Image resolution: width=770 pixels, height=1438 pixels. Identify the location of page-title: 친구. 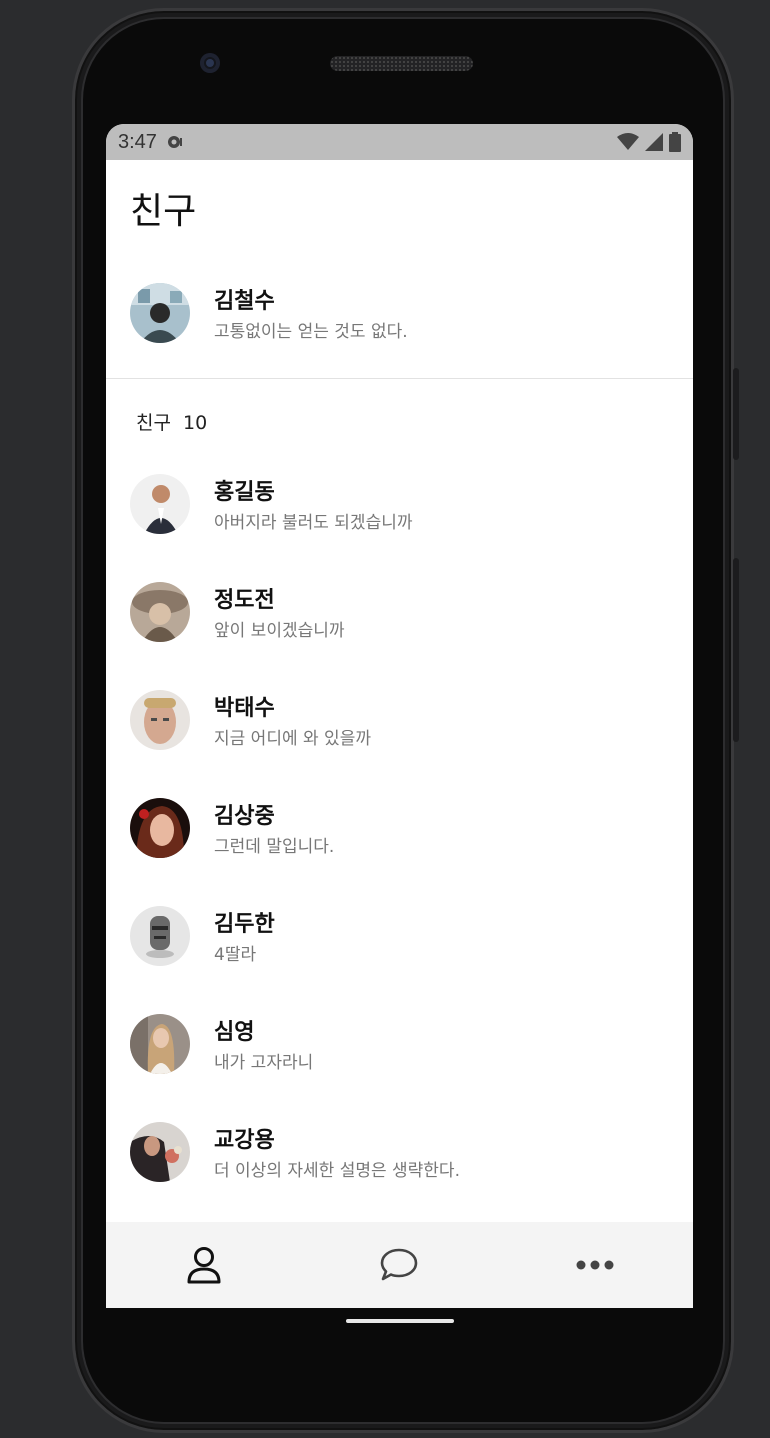
(163, 211).